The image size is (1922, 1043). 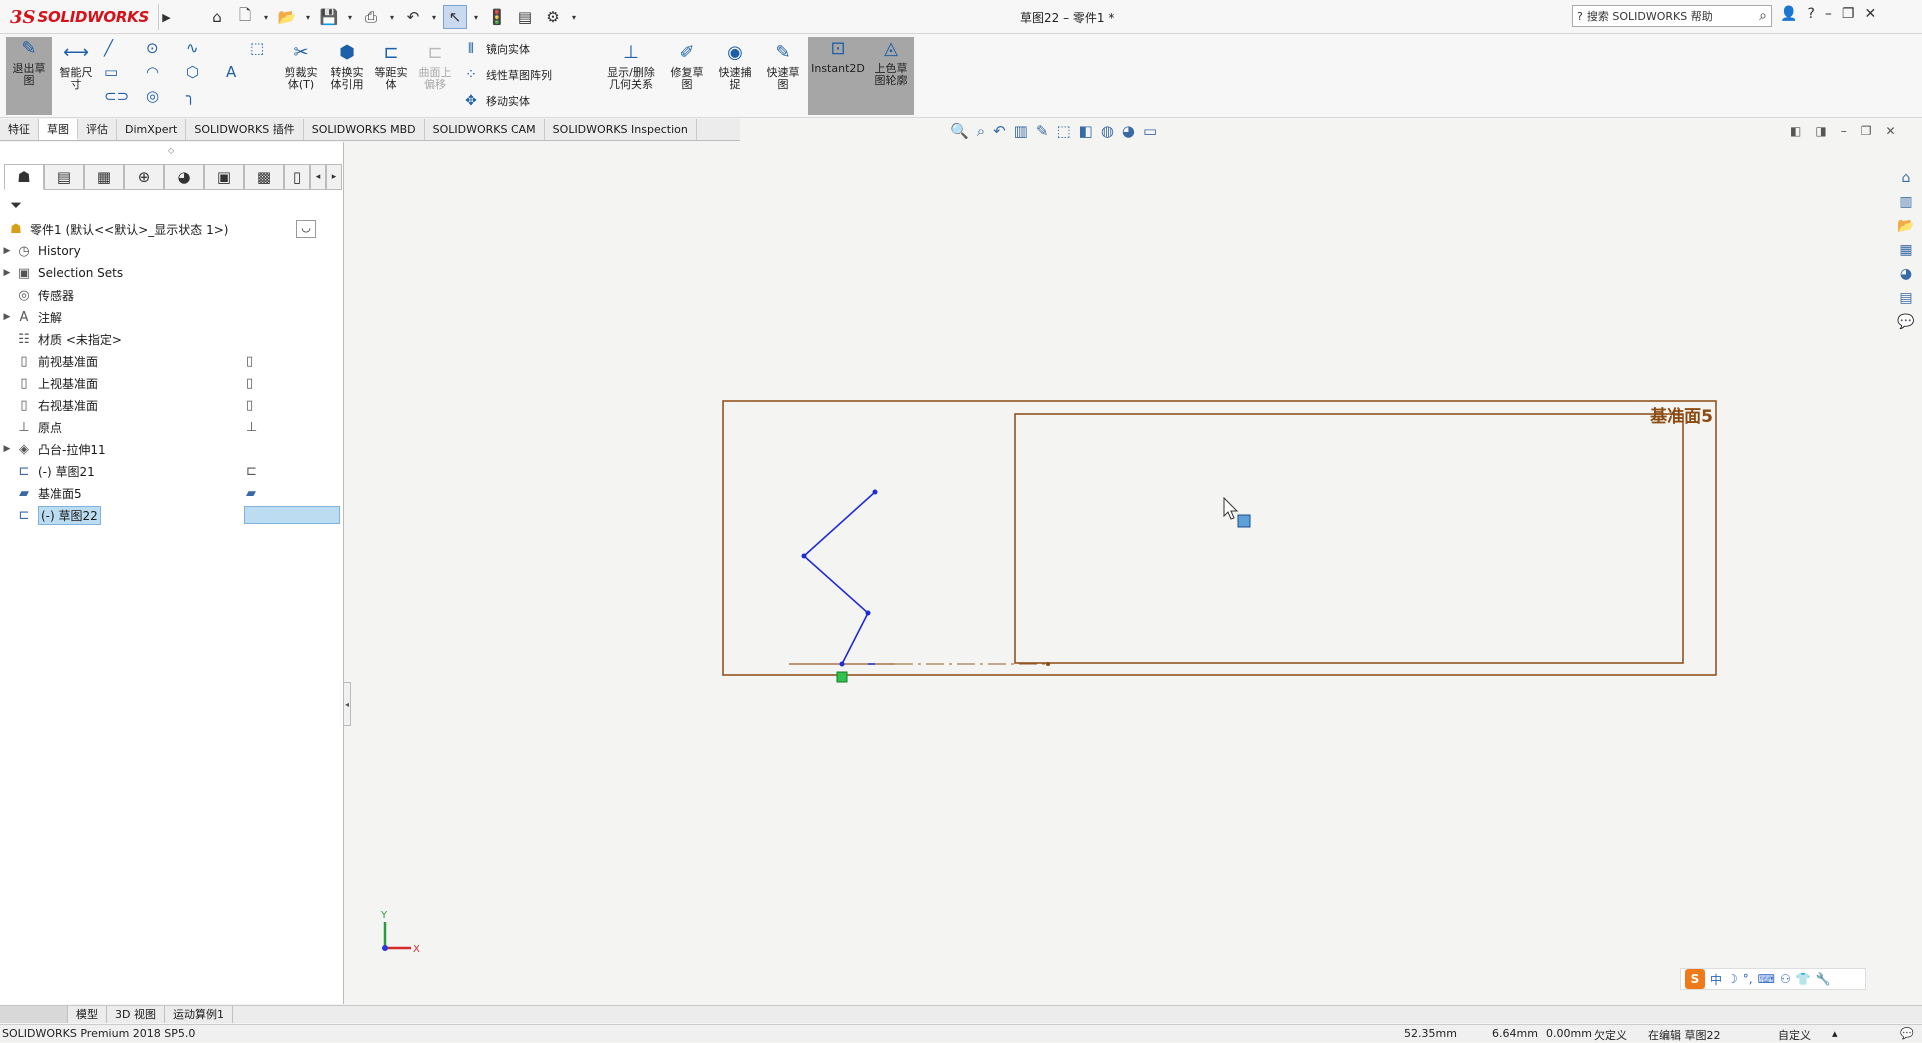 I want to click on home-icon: ⌂, so click(x=217, y=17).